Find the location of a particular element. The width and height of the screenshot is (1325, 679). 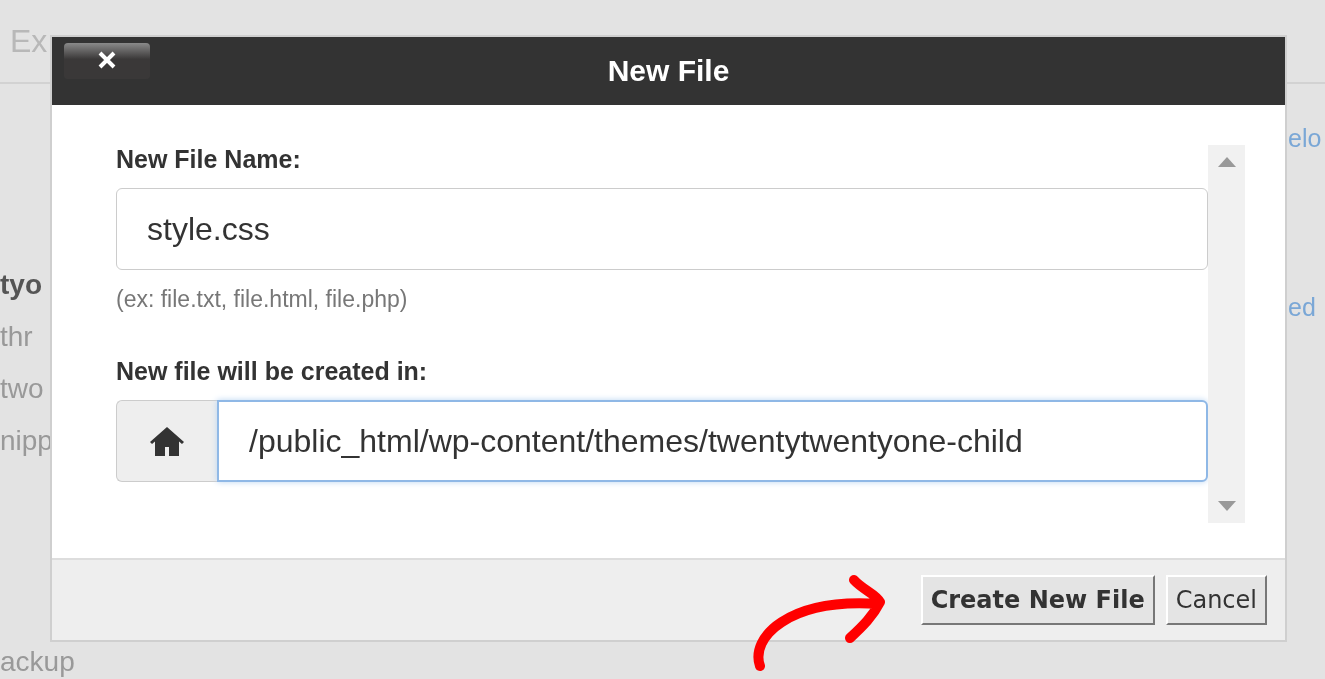

file-name-field: style.css is located at coordinates (662, 229).